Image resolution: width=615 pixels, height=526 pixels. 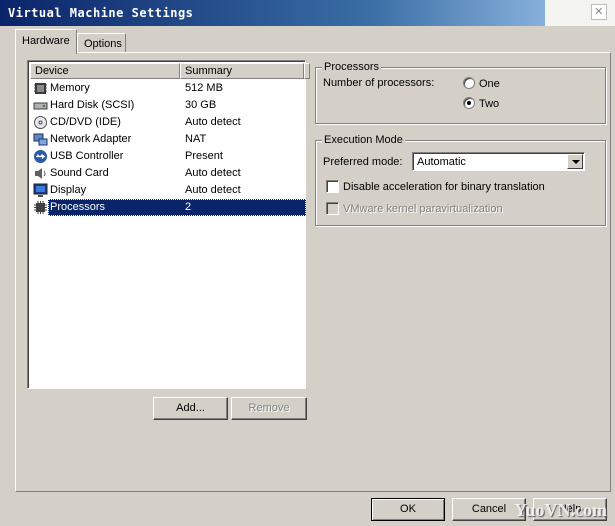 What do you see at coordinates (307, 71) in the screenshot?
I see `column-header-filler` at bounding box center [307, 71].